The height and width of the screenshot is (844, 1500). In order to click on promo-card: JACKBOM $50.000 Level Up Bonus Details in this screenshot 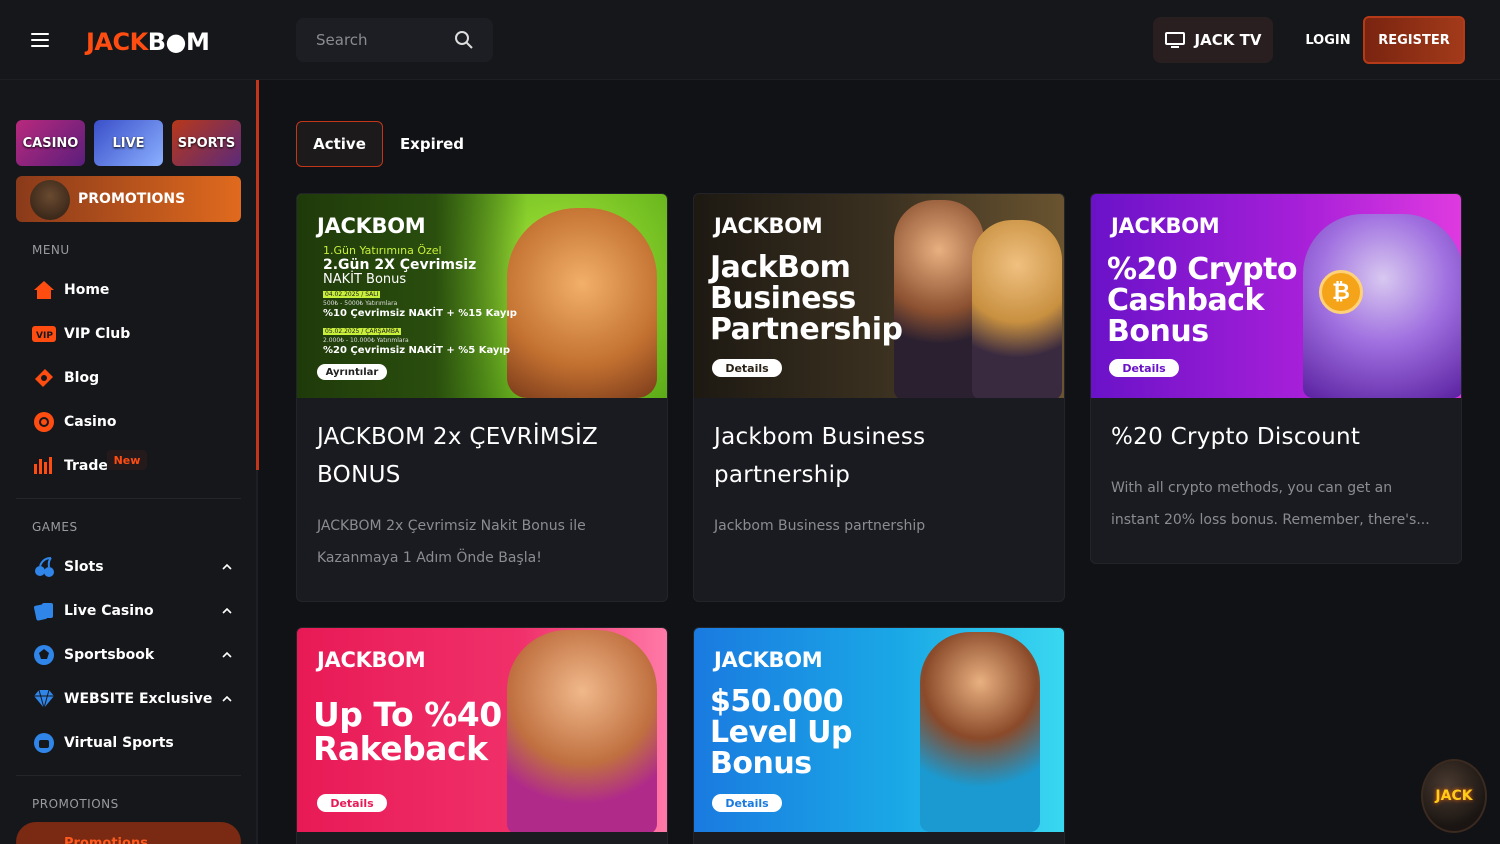, I will do `click(879, 735)`.